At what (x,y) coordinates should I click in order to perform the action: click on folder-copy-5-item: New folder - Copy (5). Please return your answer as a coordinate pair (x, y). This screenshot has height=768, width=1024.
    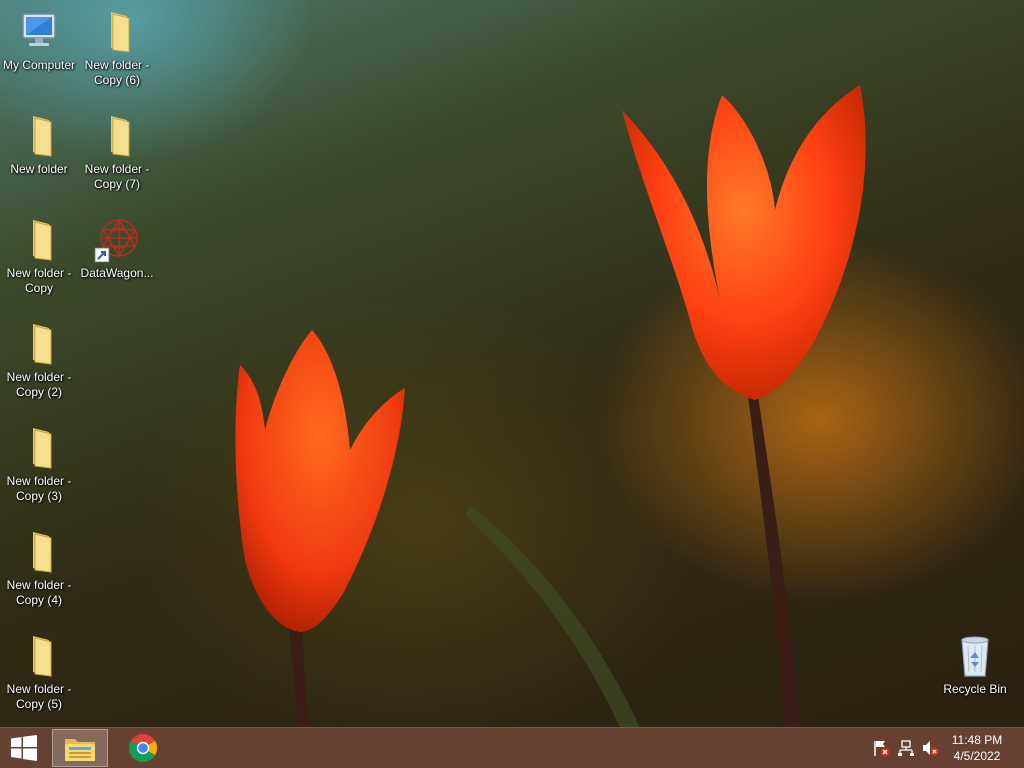
    Looking at the image, I should click on (39, 672).